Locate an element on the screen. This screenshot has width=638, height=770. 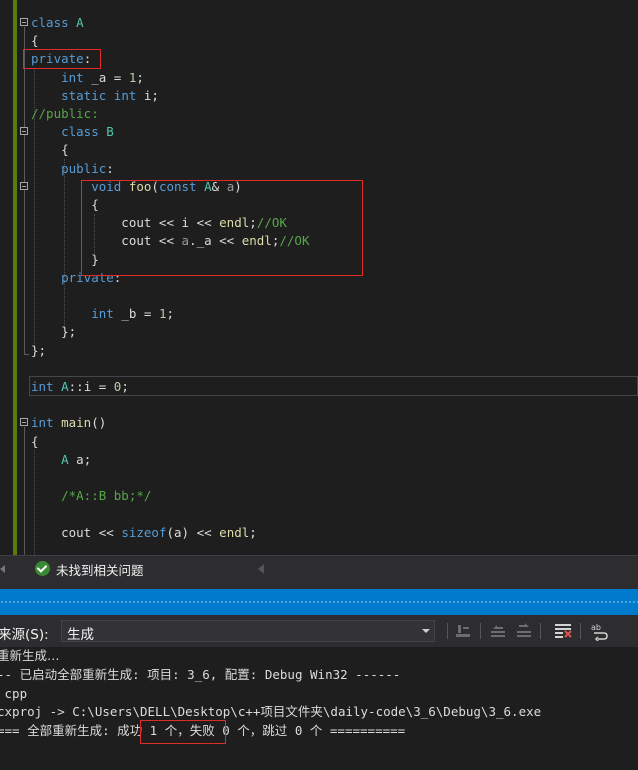
previous-message-icon is located at coordinates (498, 631).